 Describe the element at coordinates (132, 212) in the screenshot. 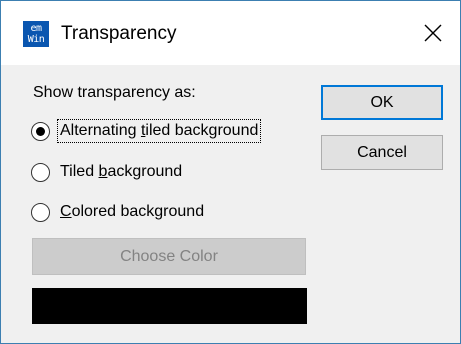

I see `radio-label-colored: Colored background` at that location.